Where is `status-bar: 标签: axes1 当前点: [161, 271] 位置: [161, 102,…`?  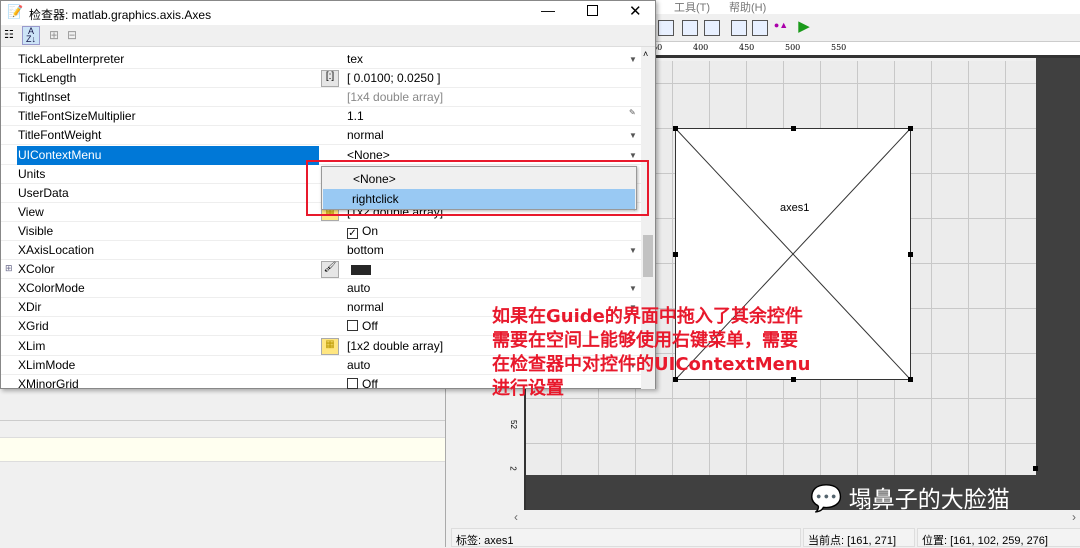 status-bar: 标签: axes1 当前点: [161, 271] 位置: [161, 102,… is located at coordinates (763, 537).